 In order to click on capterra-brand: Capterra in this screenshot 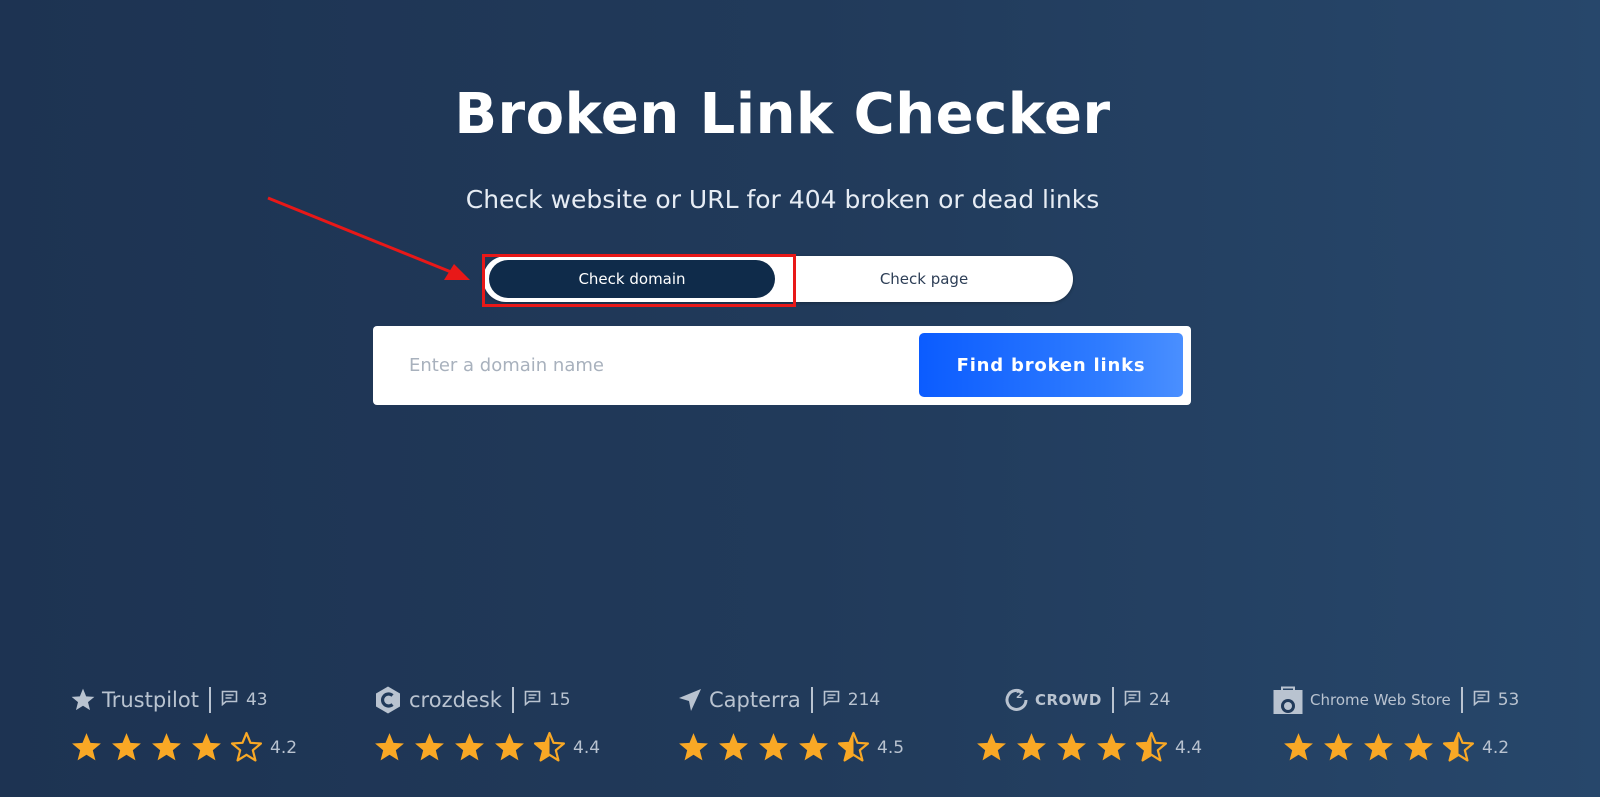, I will do `click(739, 700)`.